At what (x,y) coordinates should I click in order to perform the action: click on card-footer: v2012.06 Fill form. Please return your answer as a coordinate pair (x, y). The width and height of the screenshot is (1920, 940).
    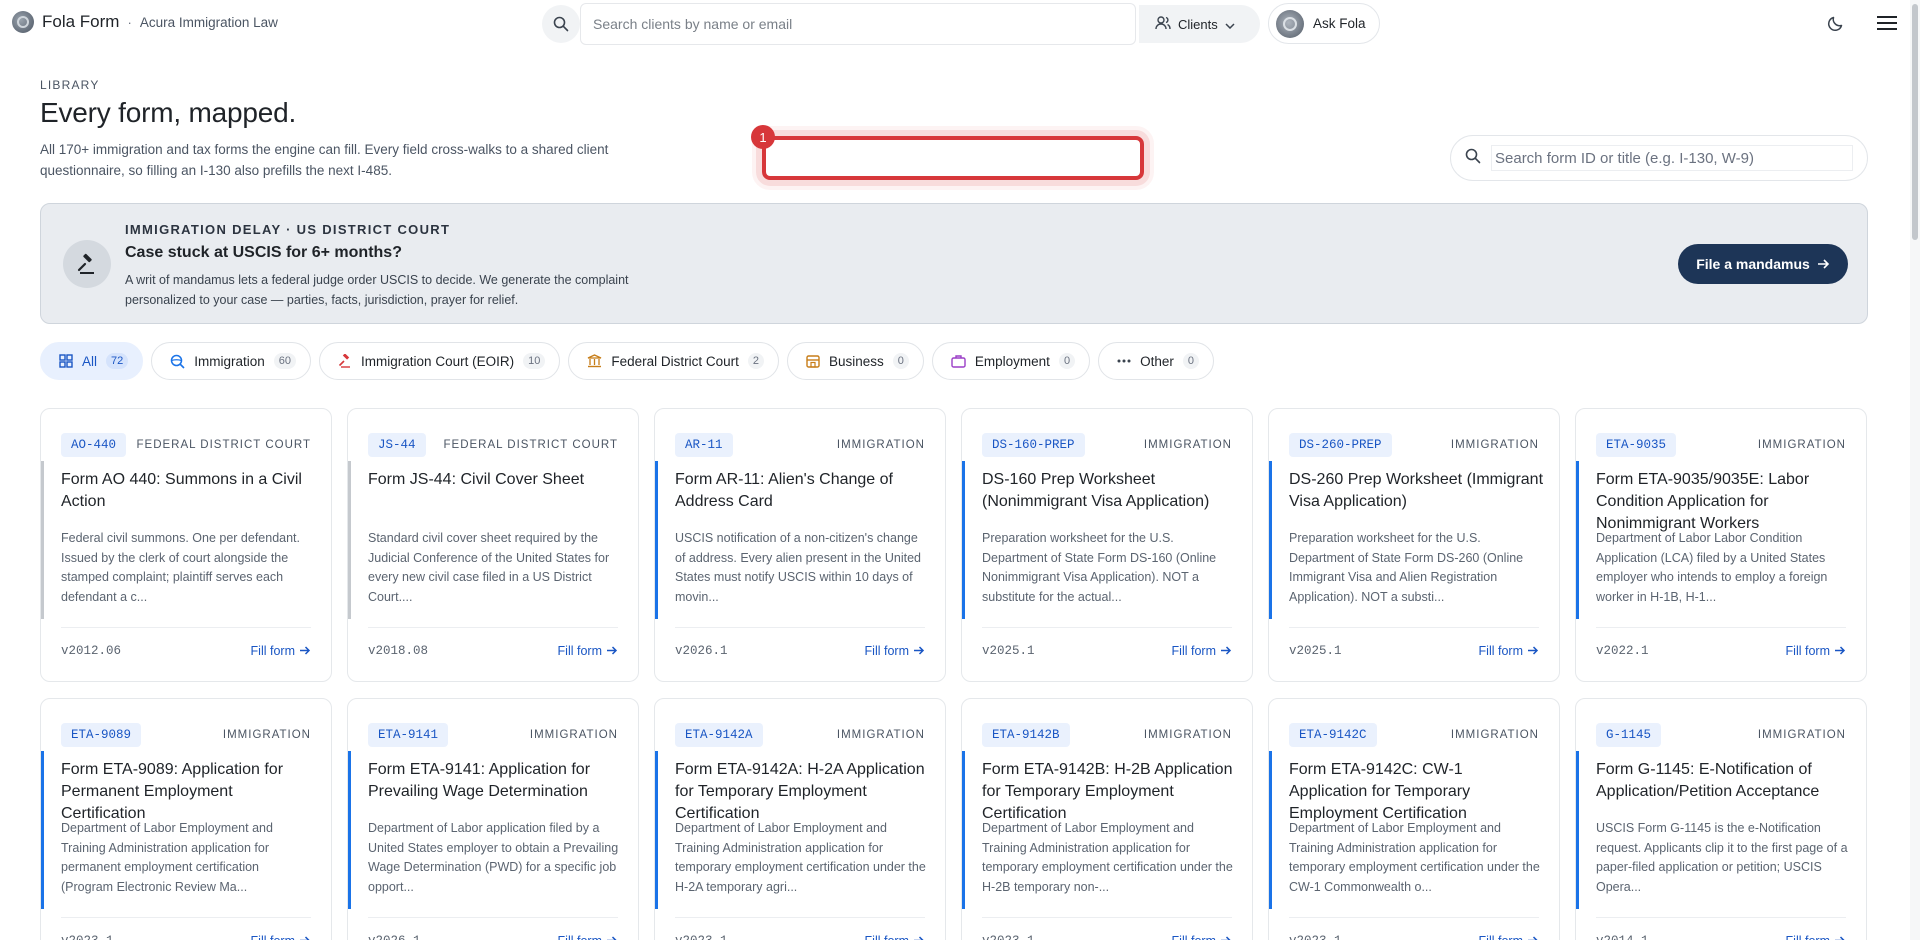
    Looking at the image, I should click on (186, 642).